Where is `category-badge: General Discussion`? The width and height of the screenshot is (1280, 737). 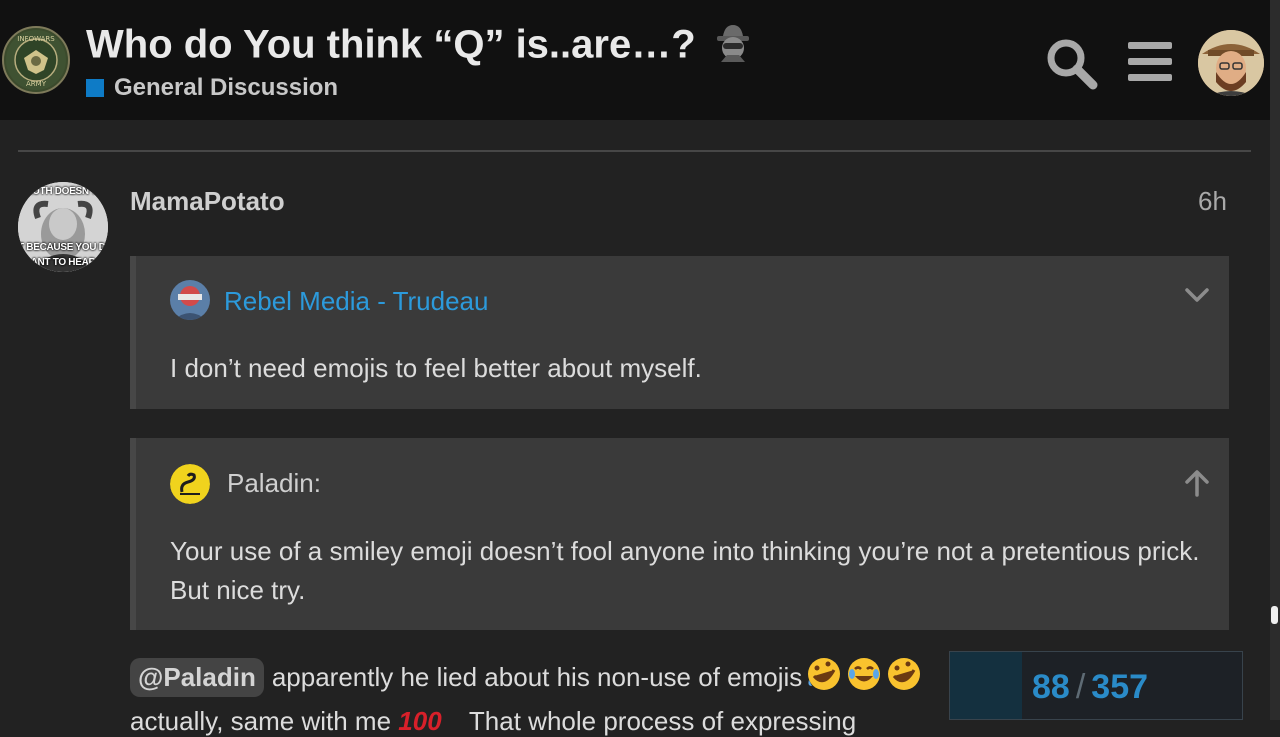 category-badge: General Discussion is located at coordinates (212, 88).